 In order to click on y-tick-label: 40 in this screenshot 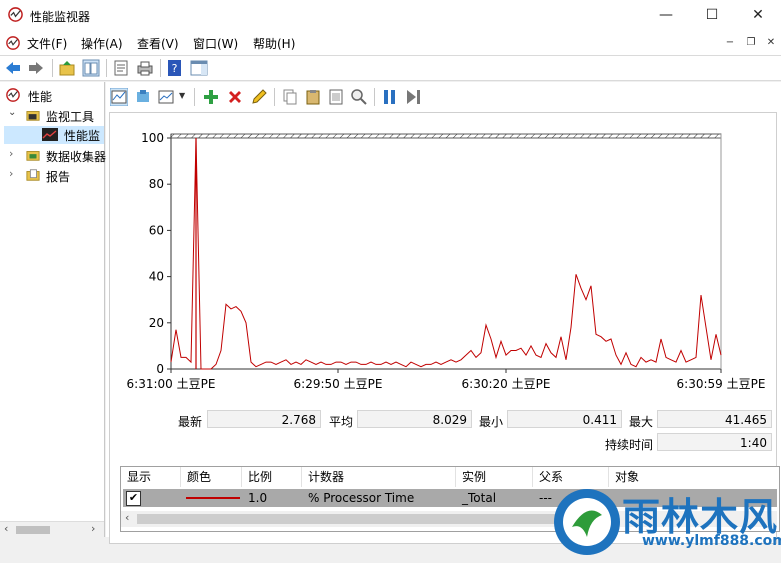, I will do `click(156, 277)`.